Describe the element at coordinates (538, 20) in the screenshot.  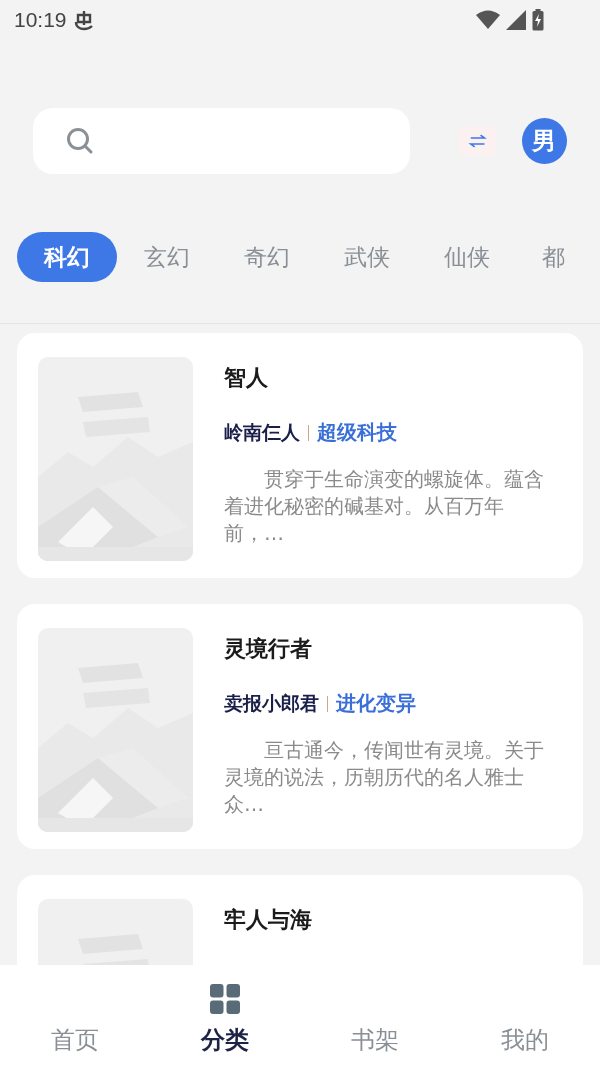
I see `battery-icon` at that location.